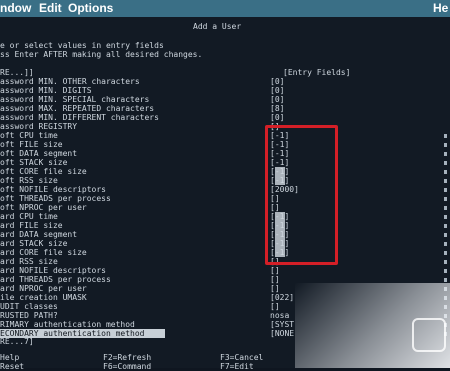 This screenshot has width=450, height=371. I want to click on list-top-marker: RE...]], so click(17, 72).